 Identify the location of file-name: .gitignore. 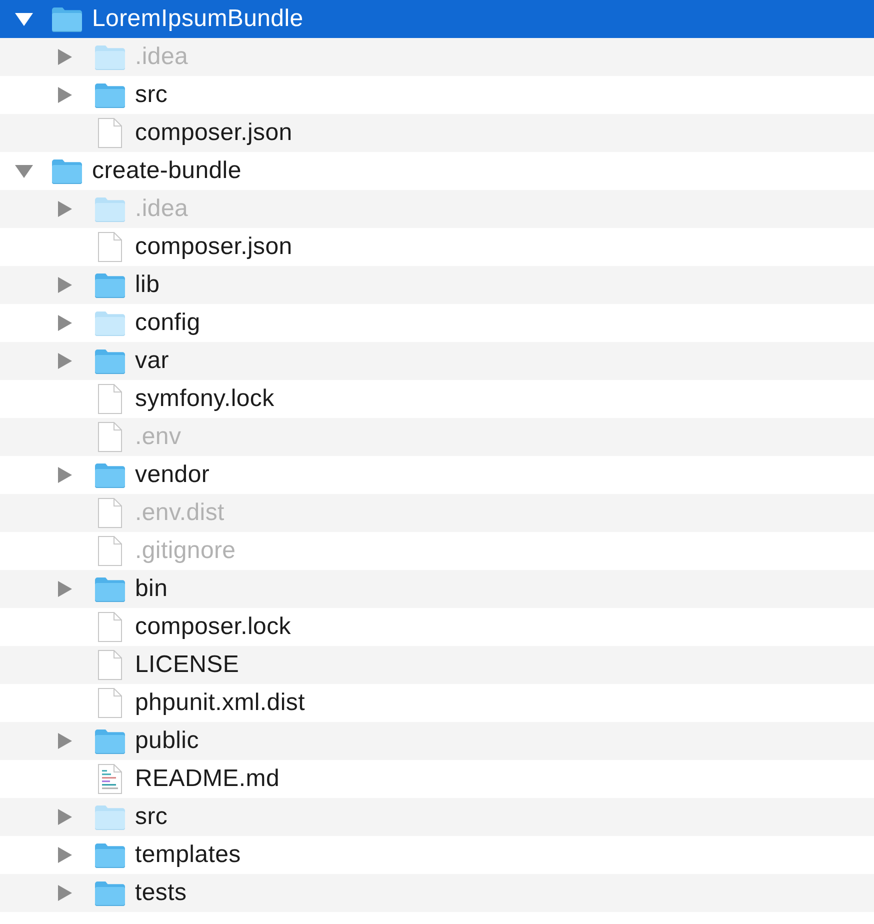
(185, 551).